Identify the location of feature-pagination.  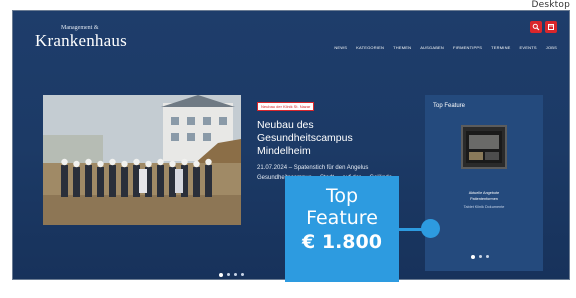
(480, 257).